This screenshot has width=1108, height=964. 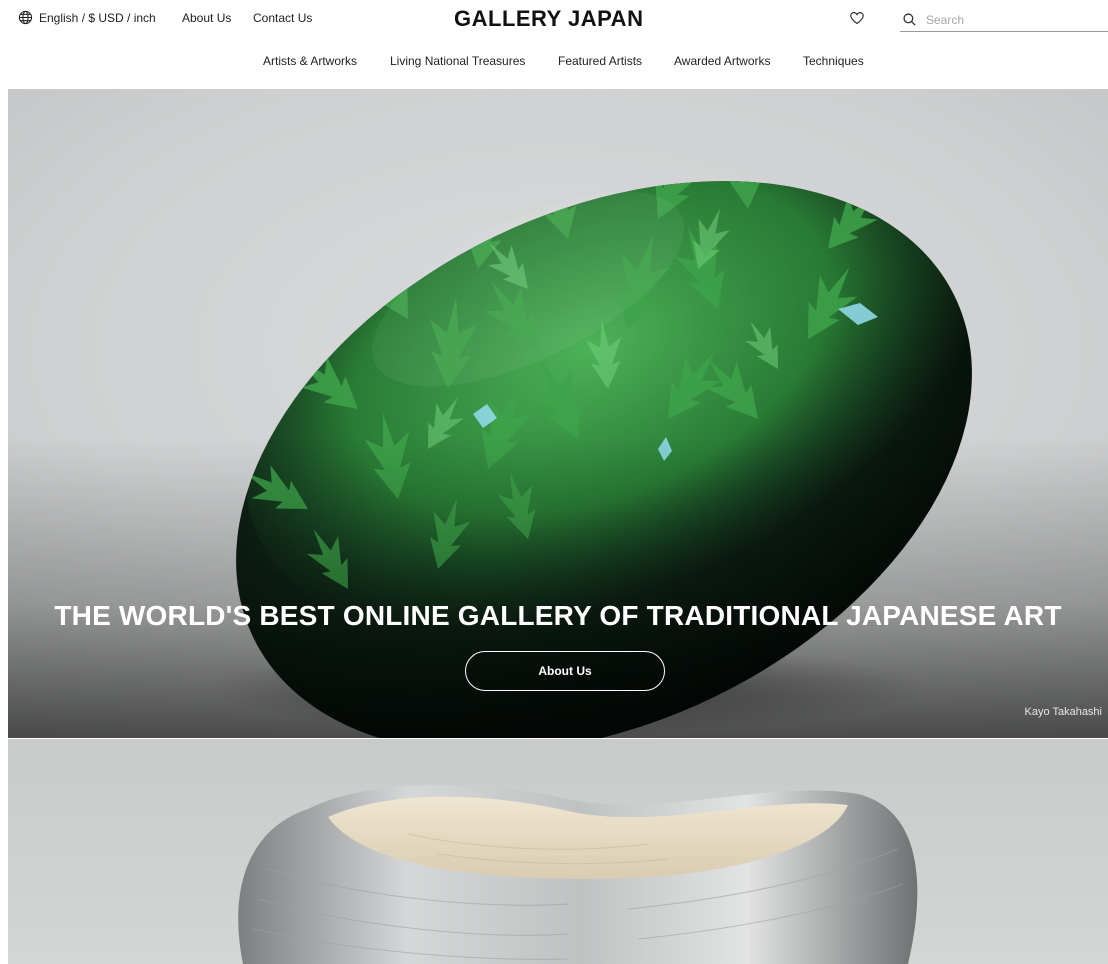 What do you see at coordinates (833, 61) in the screenshot?
I see `nav-techniques: Techniques` at bounding box center [833, 61].